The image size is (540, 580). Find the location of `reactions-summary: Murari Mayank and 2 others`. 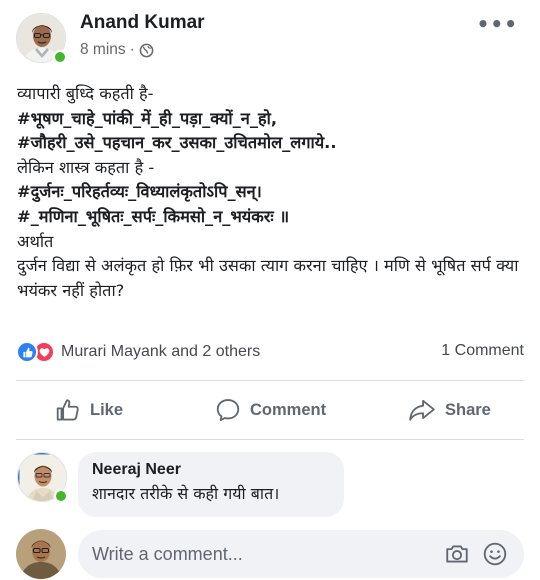

reactions-summary: Murari Mayank and 2 others is located at coordinates (138, 352).